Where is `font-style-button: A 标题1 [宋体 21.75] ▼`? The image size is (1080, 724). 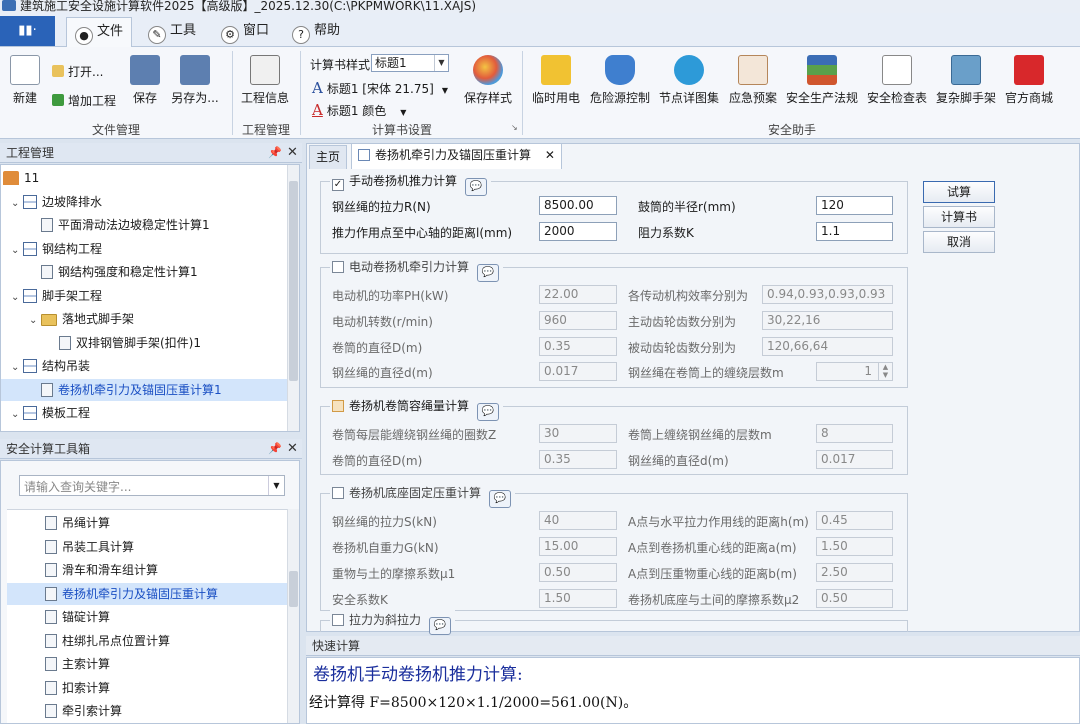
font-style-button: A 标题1 [宋体 21.75] ▼ is located at coordinates (380, 88).